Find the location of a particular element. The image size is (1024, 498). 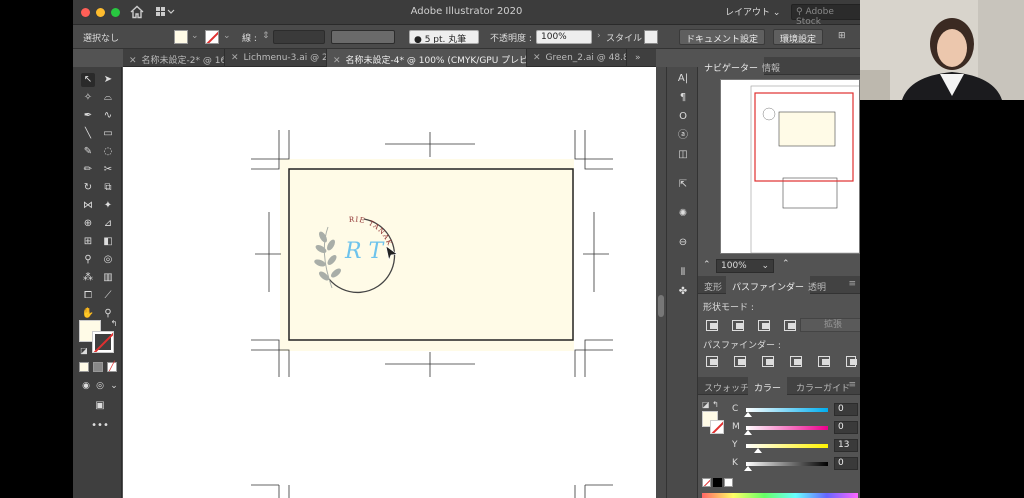

pen-tool-icon: ✒ is located at coordinates (88, 116).